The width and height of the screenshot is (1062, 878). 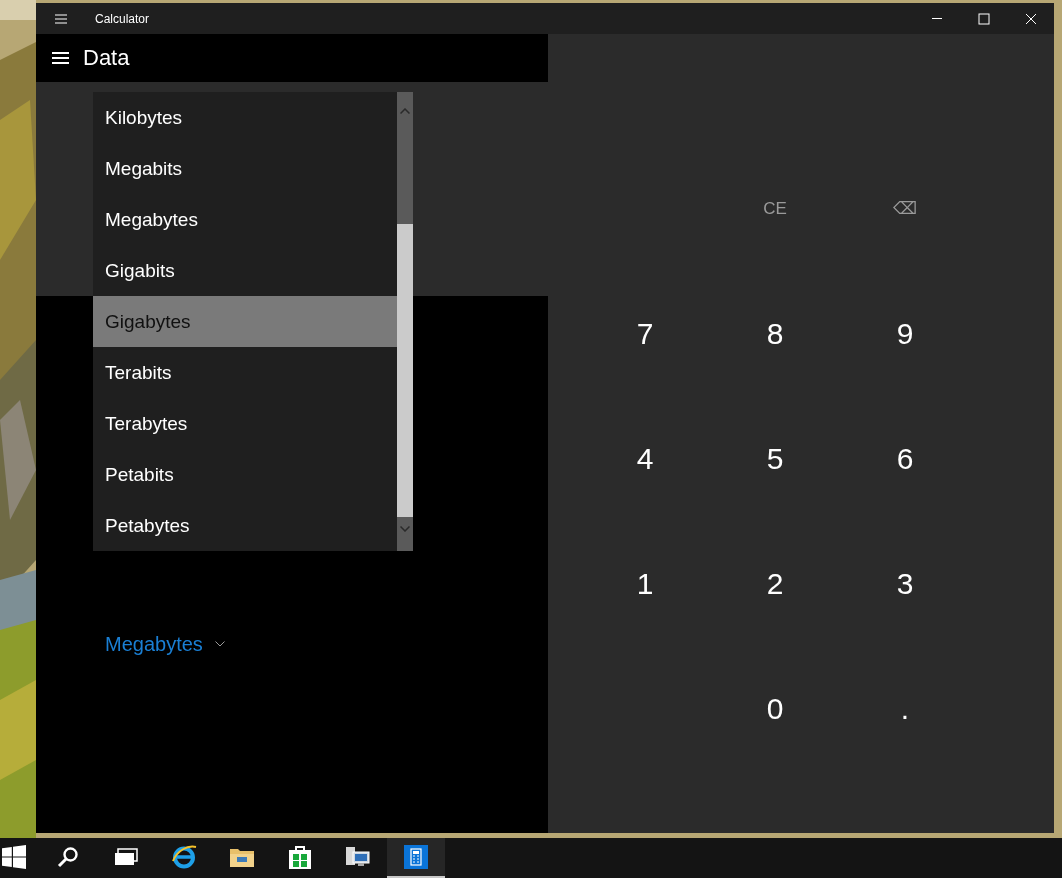 I want to click on dropdown-item: Gigabytes, so click(x=245, y=321).